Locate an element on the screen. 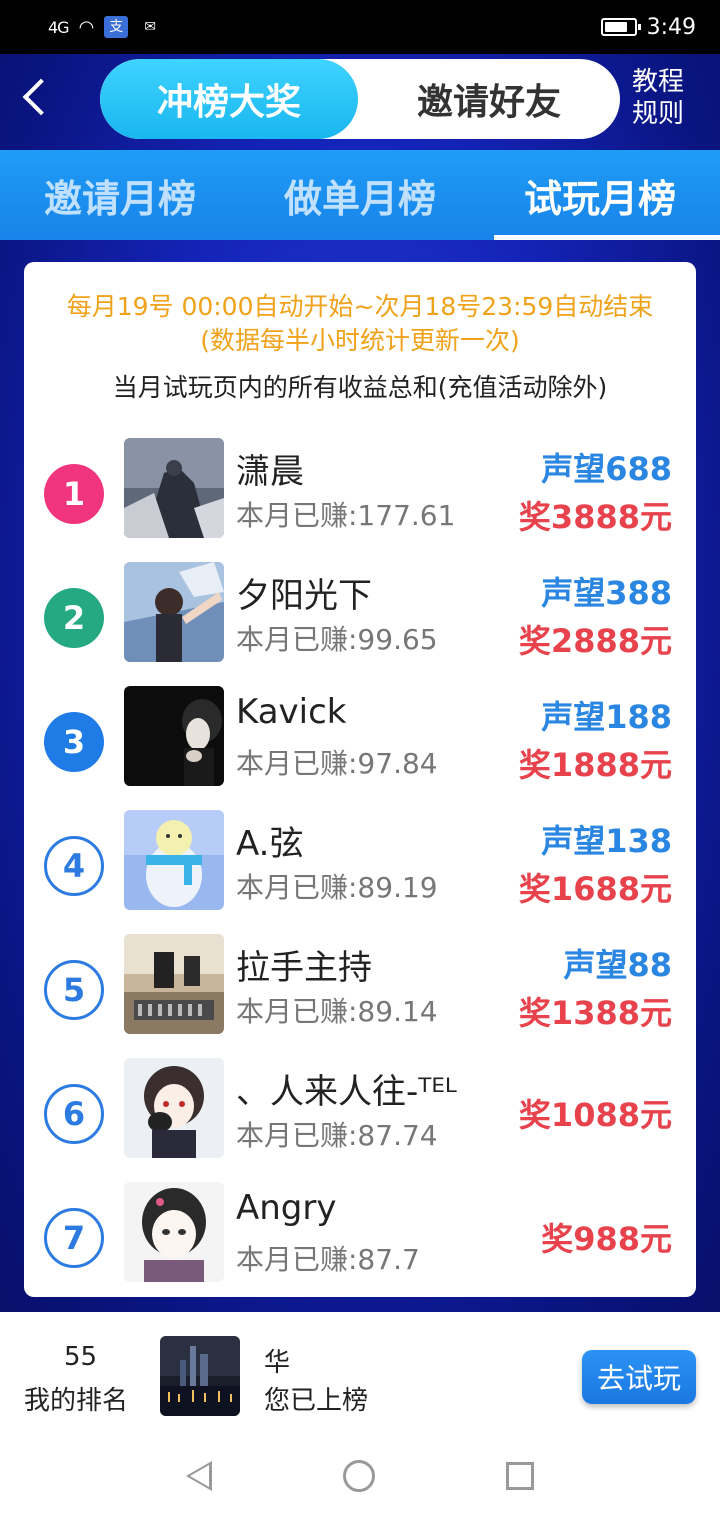  system-nav-bar is located at coordinates (360, 1476).